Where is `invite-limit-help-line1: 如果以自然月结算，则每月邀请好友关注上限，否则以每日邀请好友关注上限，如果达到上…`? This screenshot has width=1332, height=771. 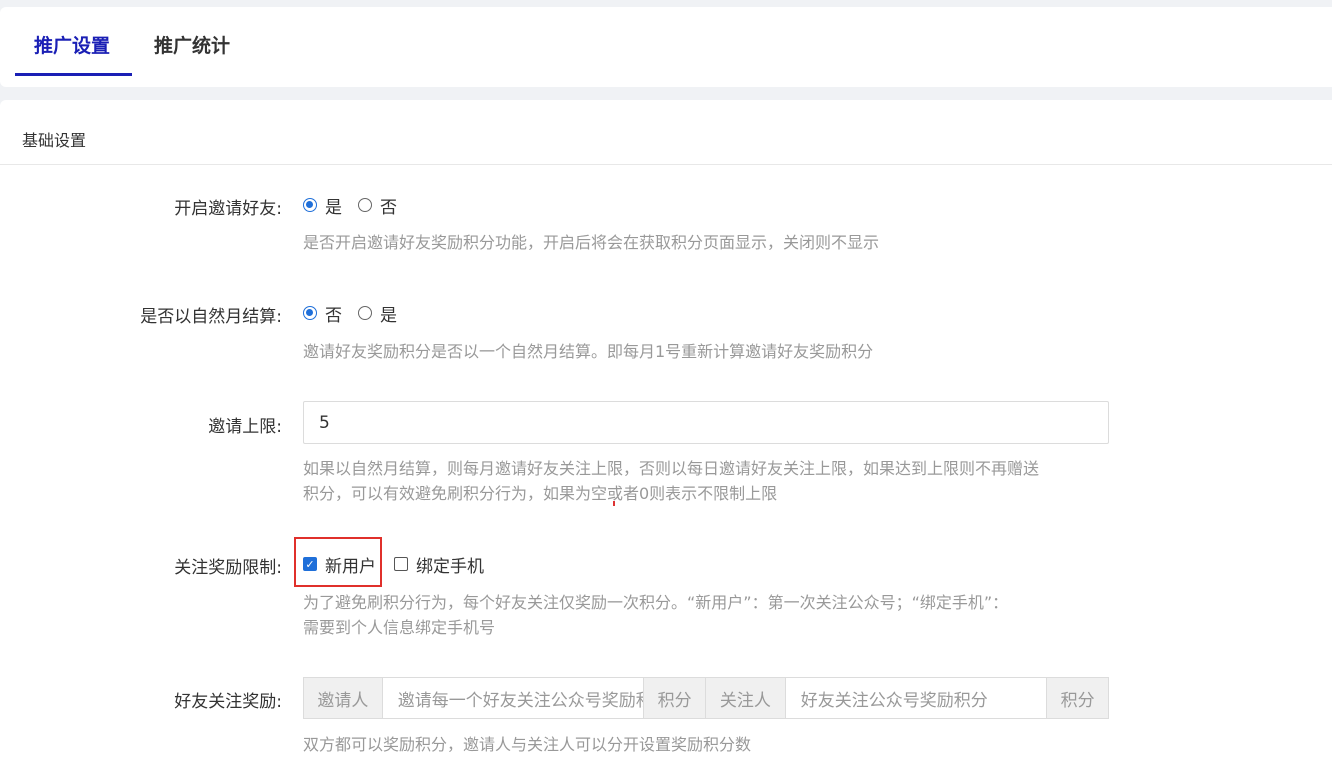 invite-limit-help-line1: 如果以自然月结算，则每月邀请好友关注上限，否则以每日邀请好友关注上限，如果达到上… is located at coordinates (671, 468).